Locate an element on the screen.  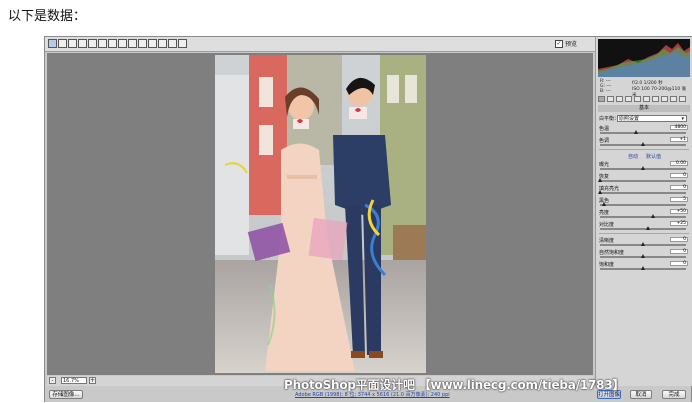
slider-label: 色温 is located at coordinates (604, 129).